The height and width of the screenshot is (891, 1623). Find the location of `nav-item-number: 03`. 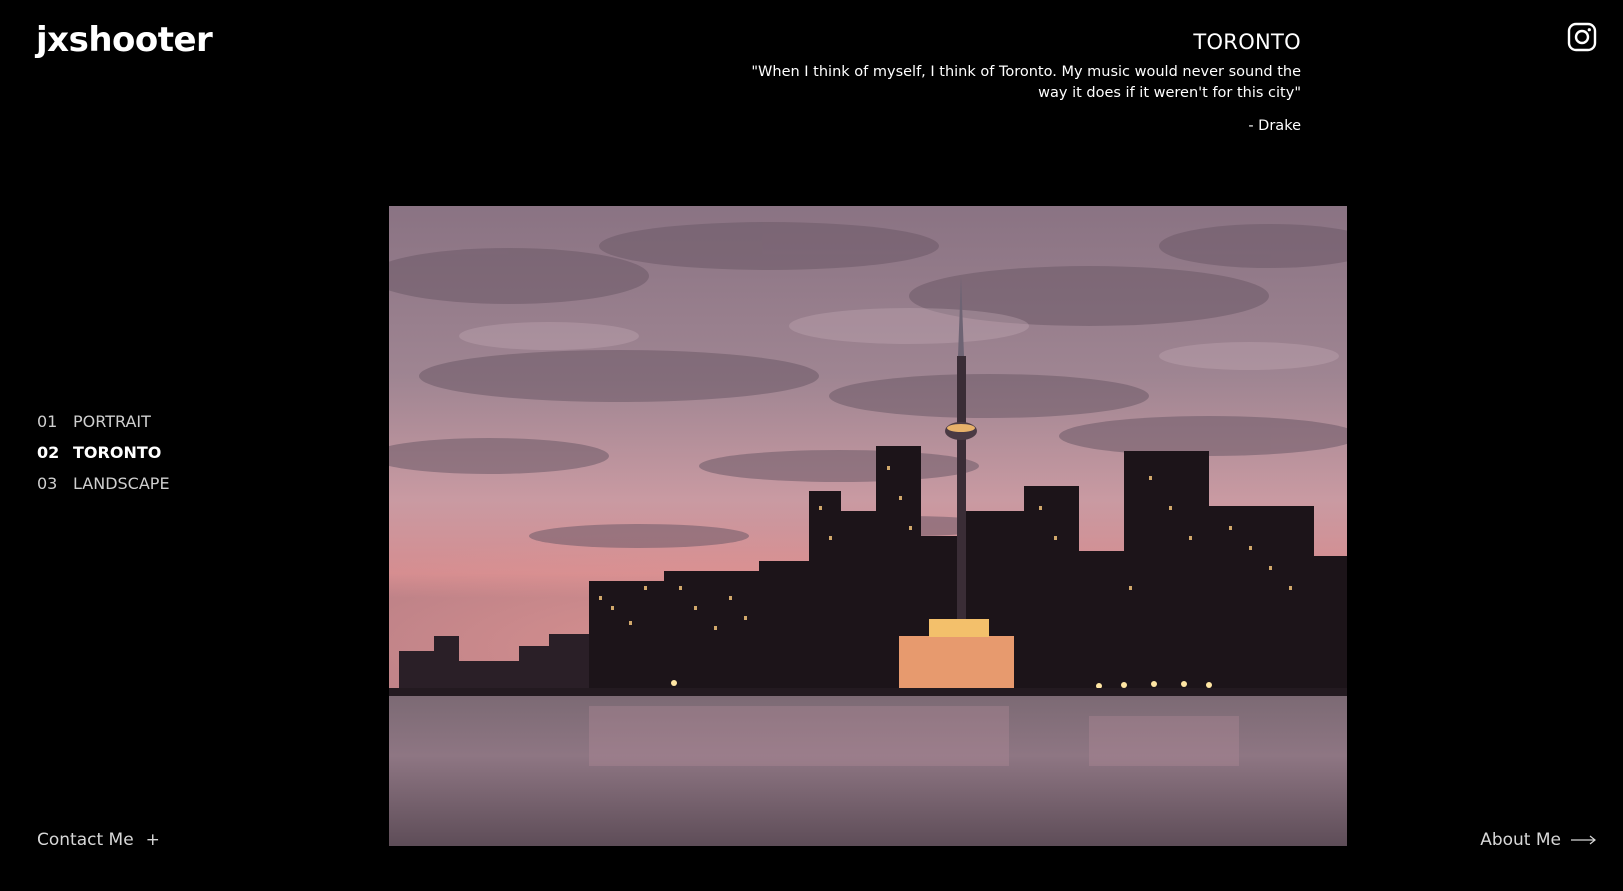

nav-item-number: 03 is located at coordinates (47, 483).